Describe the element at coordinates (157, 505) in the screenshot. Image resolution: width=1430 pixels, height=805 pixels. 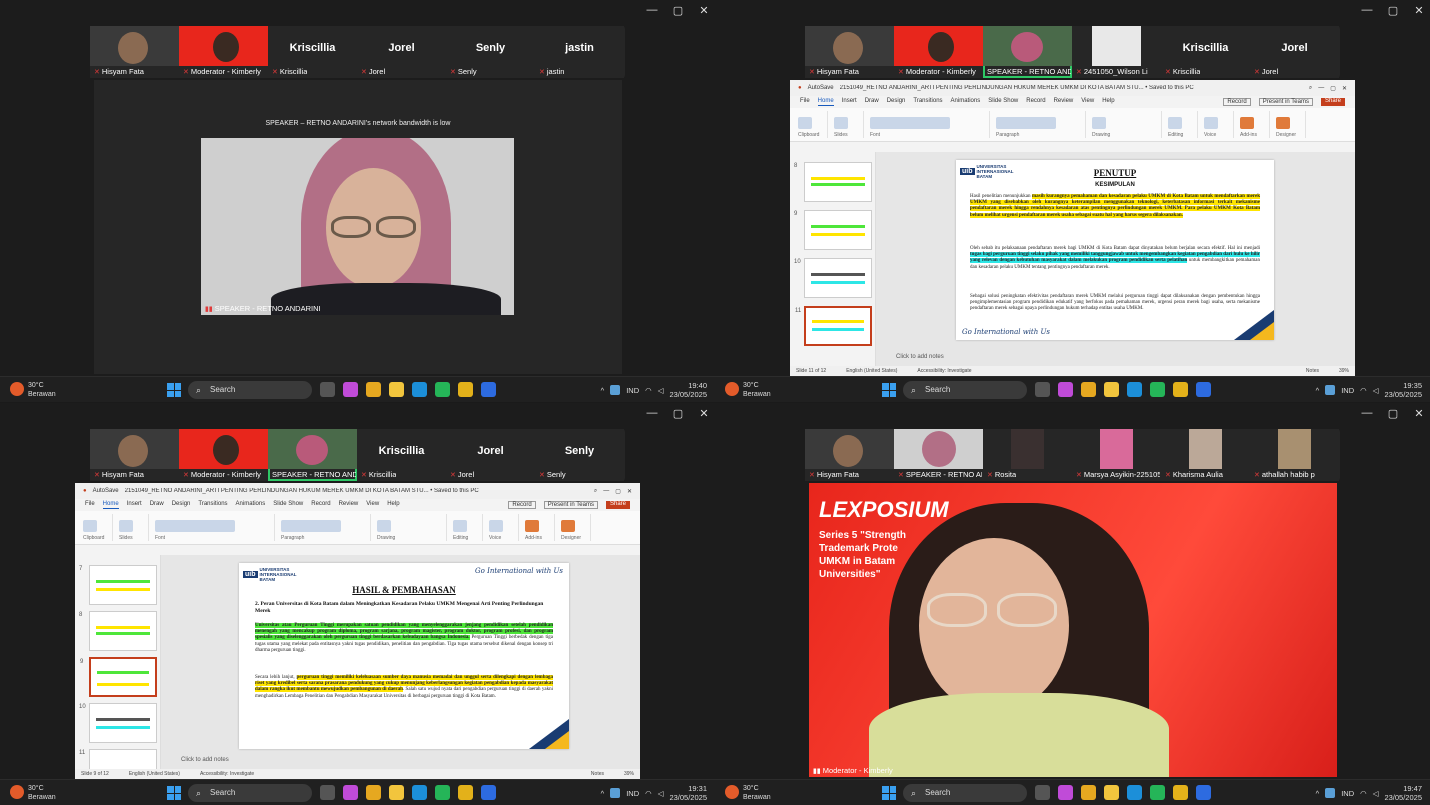
I see `tab-draw: Draw` at that location.